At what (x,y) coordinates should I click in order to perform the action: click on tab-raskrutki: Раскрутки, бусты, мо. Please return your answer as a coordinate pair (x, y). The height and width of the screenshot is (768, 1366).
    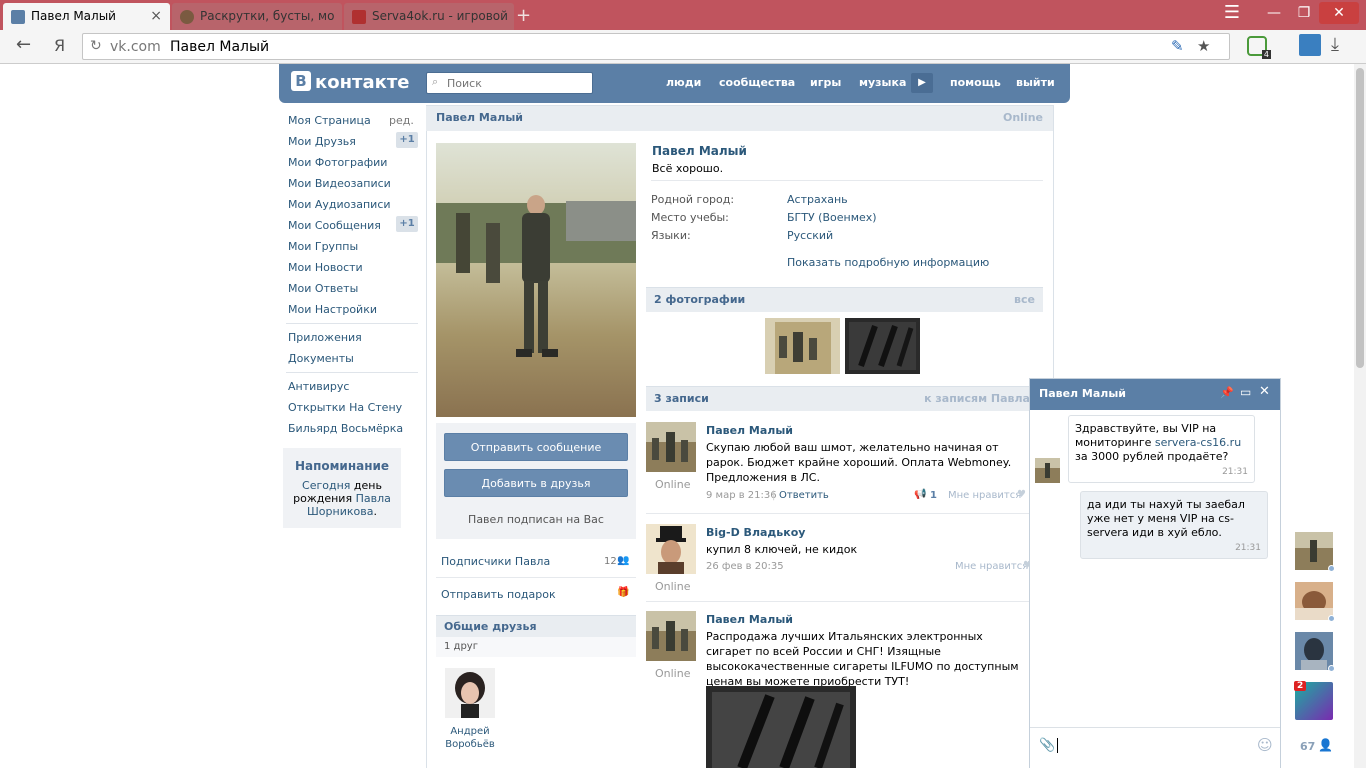
    Looking at the image, I should click on (257, 16).